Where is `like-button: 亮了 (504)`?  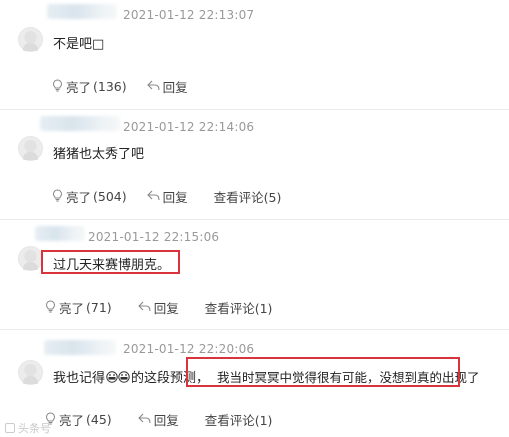 like-button: 亮了 (504) is located at coordinates (89, 196).